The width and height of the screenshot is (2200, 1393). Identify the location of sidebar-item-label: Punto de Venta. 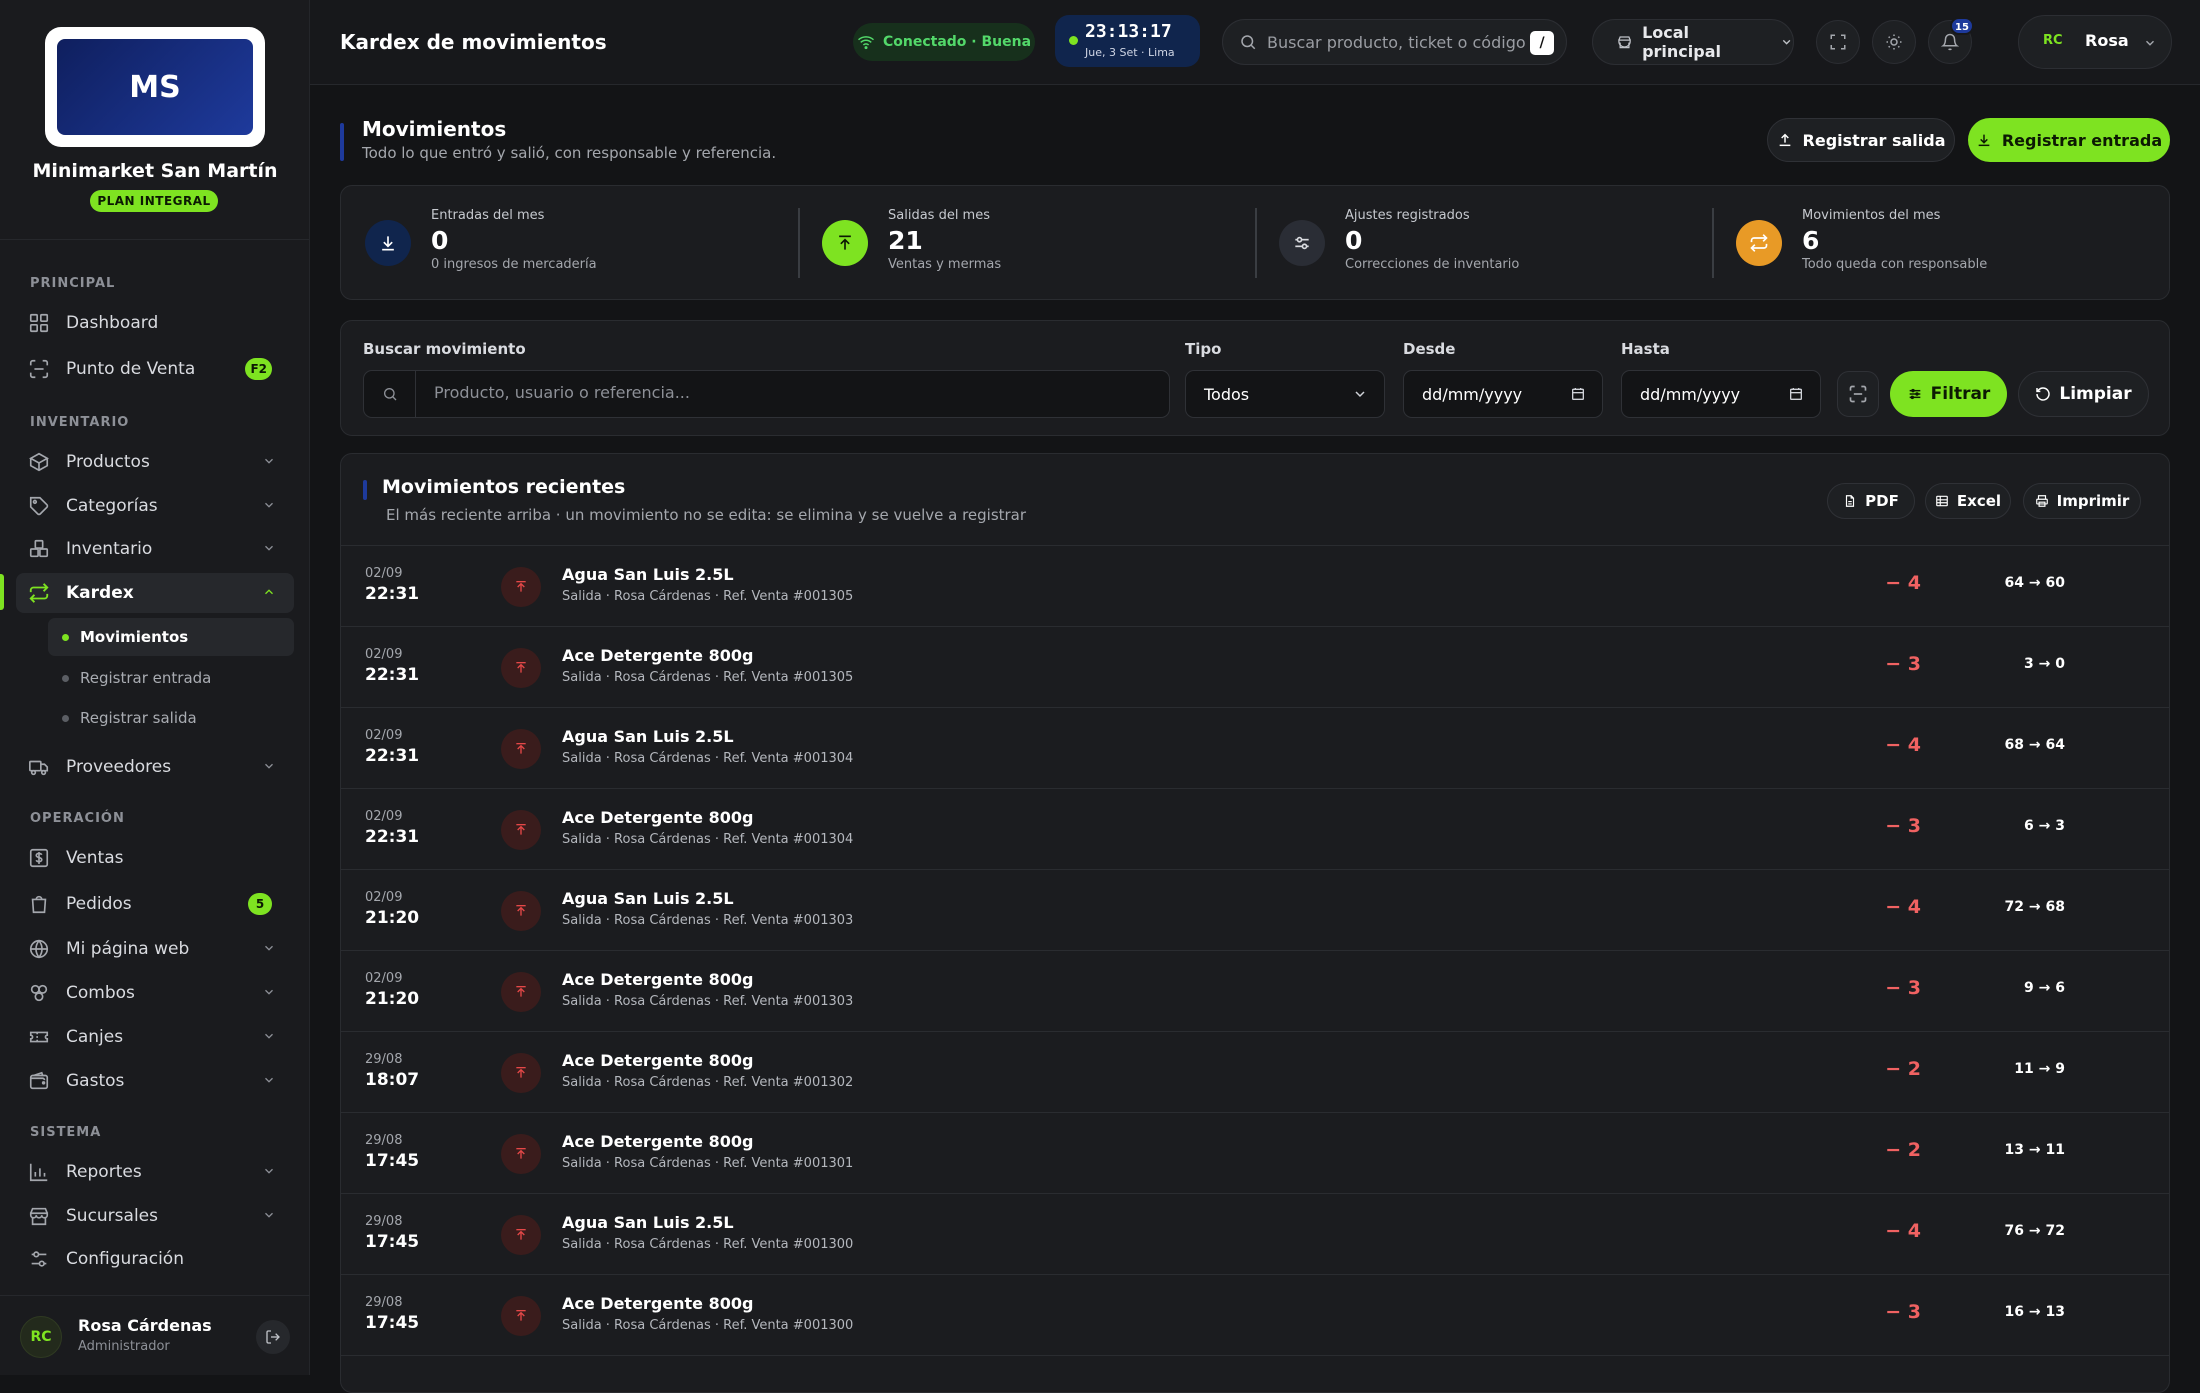
(131, 369).